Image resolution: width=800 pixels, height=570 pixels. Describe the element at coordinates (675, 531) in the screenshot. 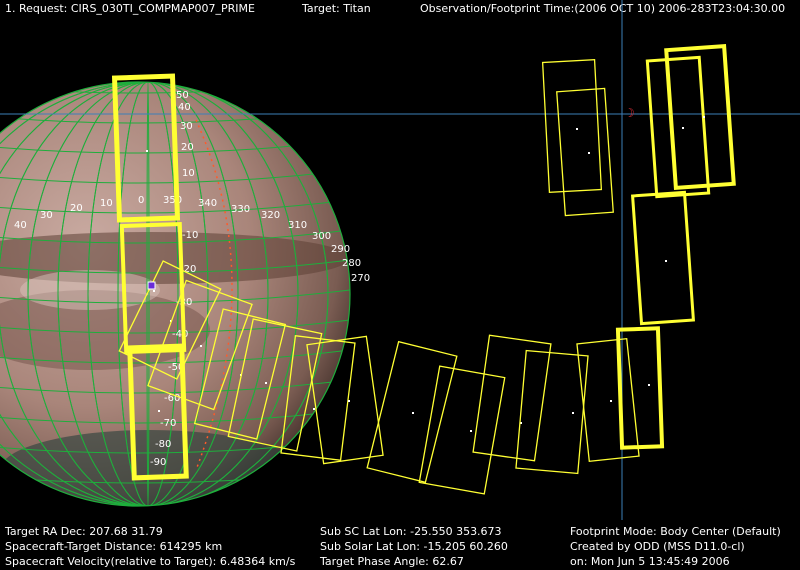

I see `footprint-mode: Footprint Mode: Body Center (Default)` at that location.